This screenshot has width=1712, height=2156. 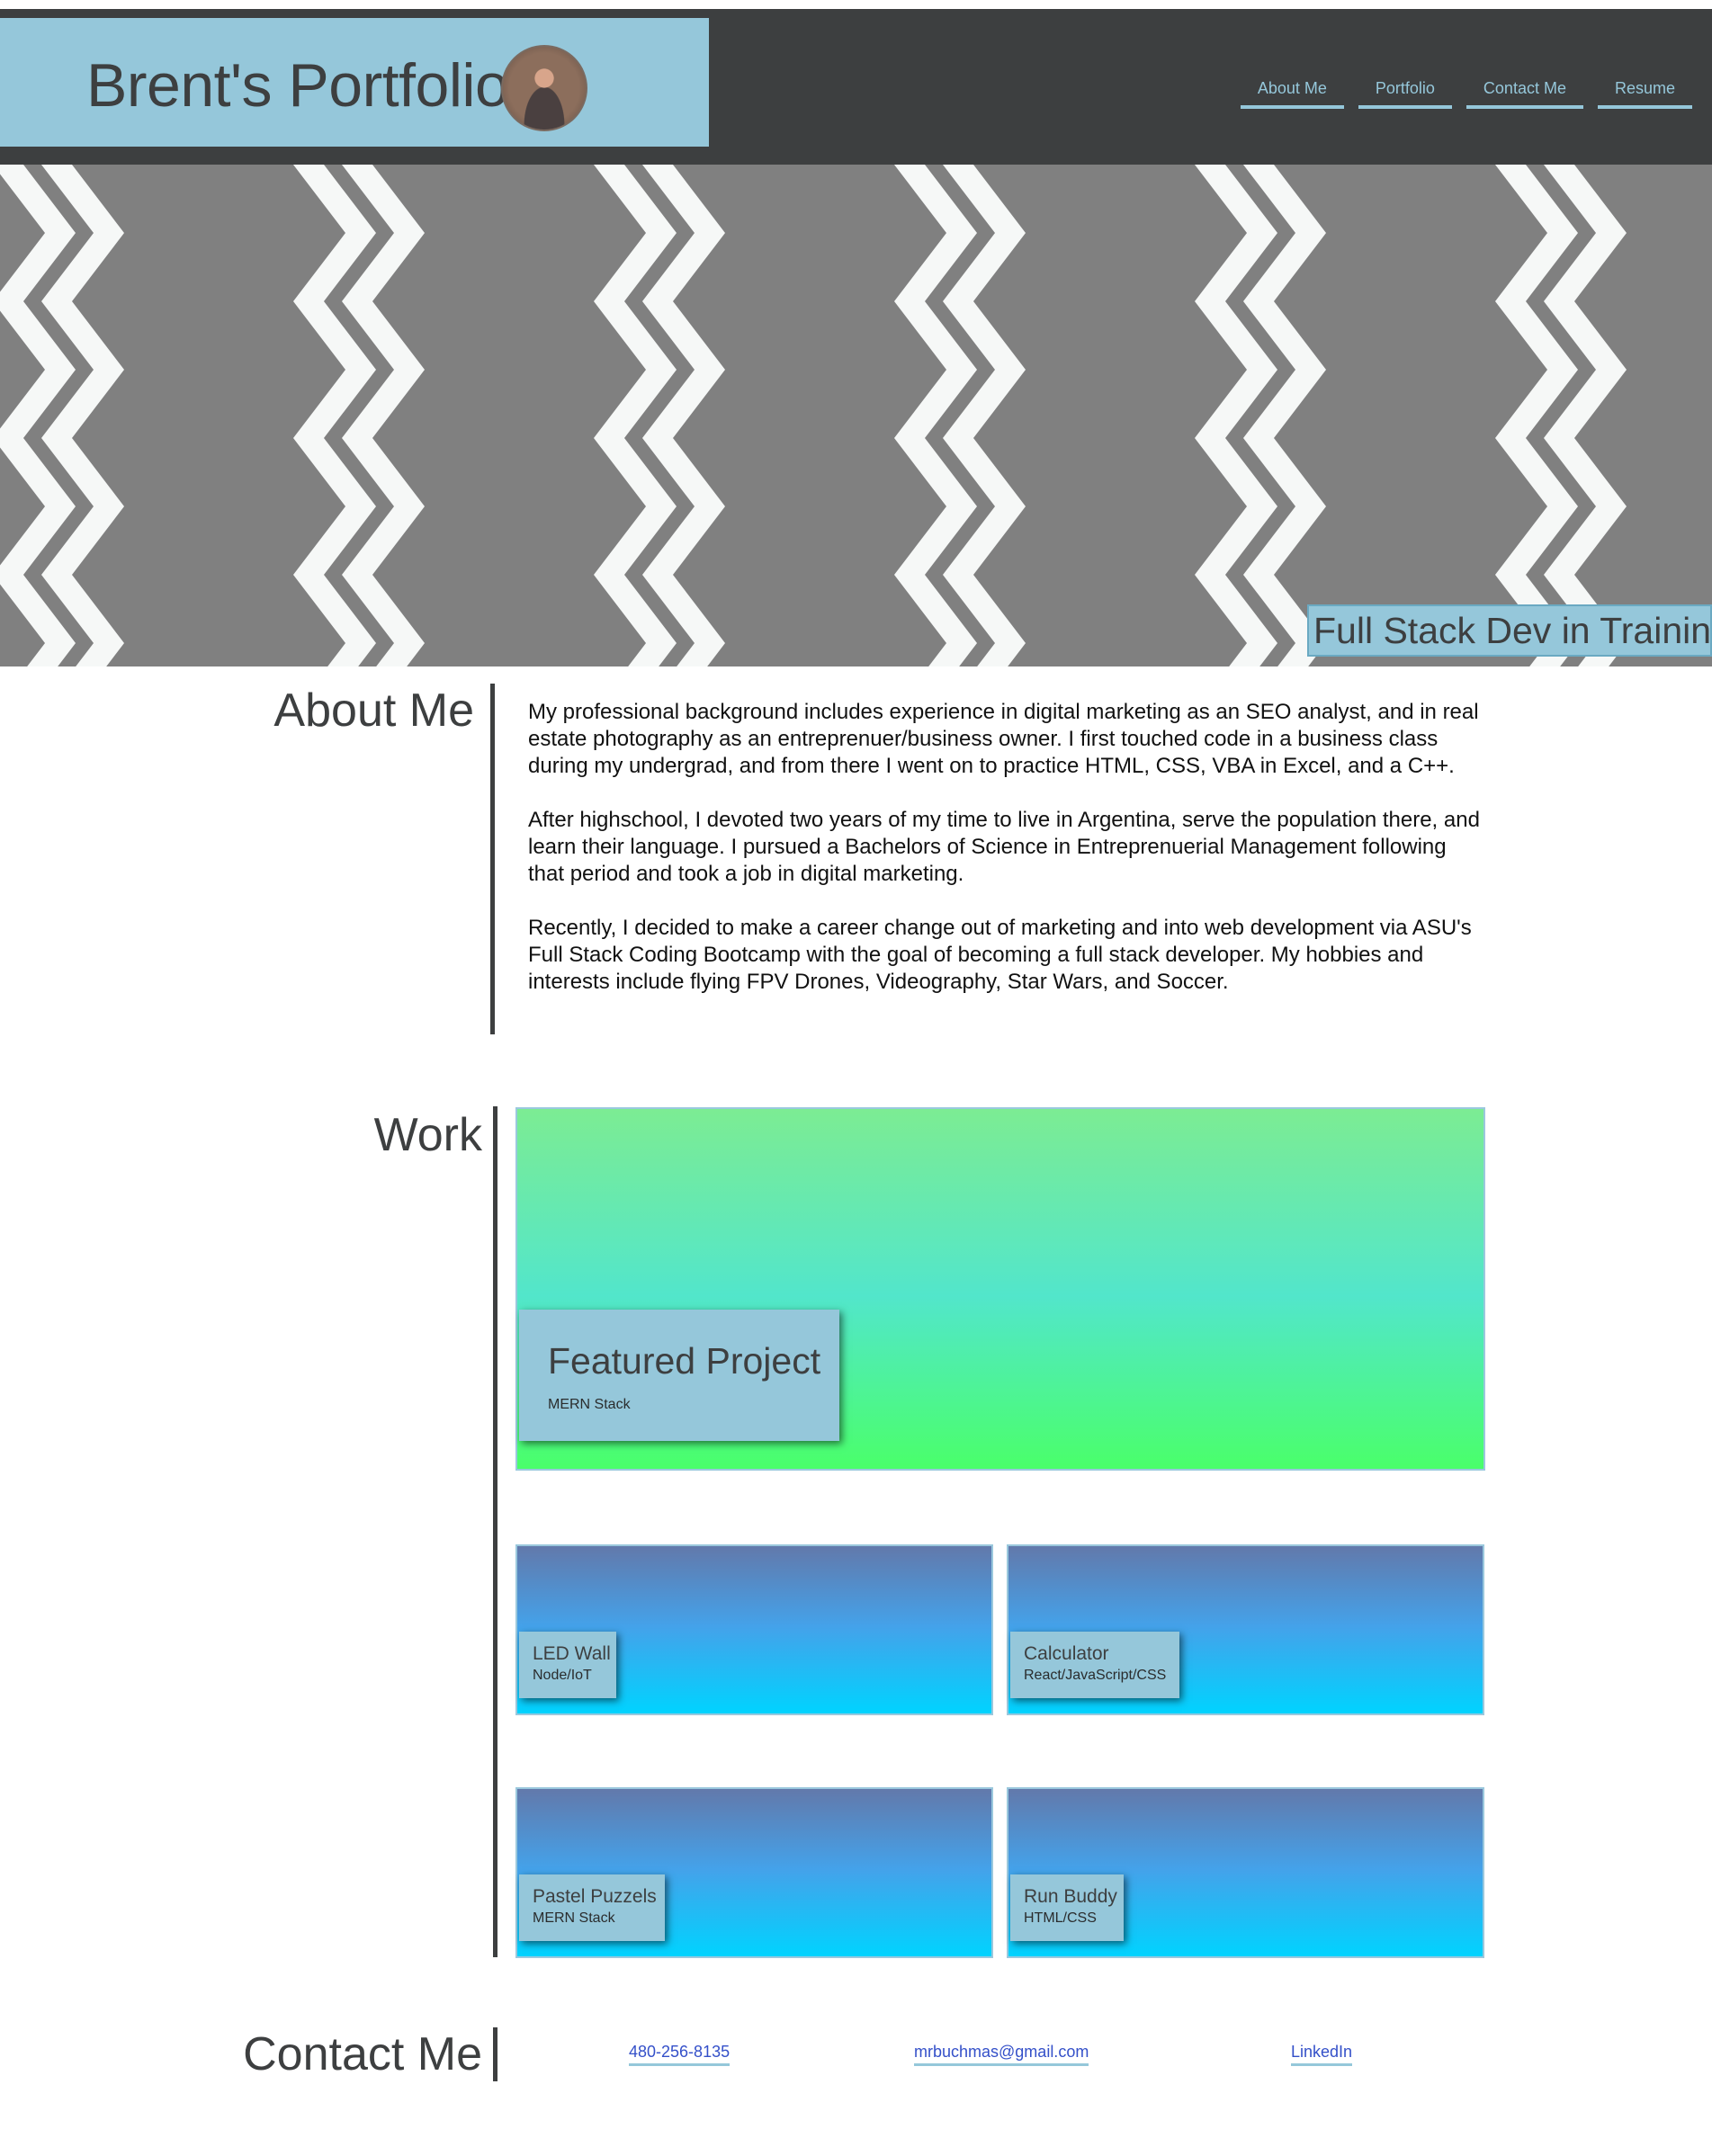 I want to click on project-label: LED Wall Node/IoT, so click(x=567, y=1665).